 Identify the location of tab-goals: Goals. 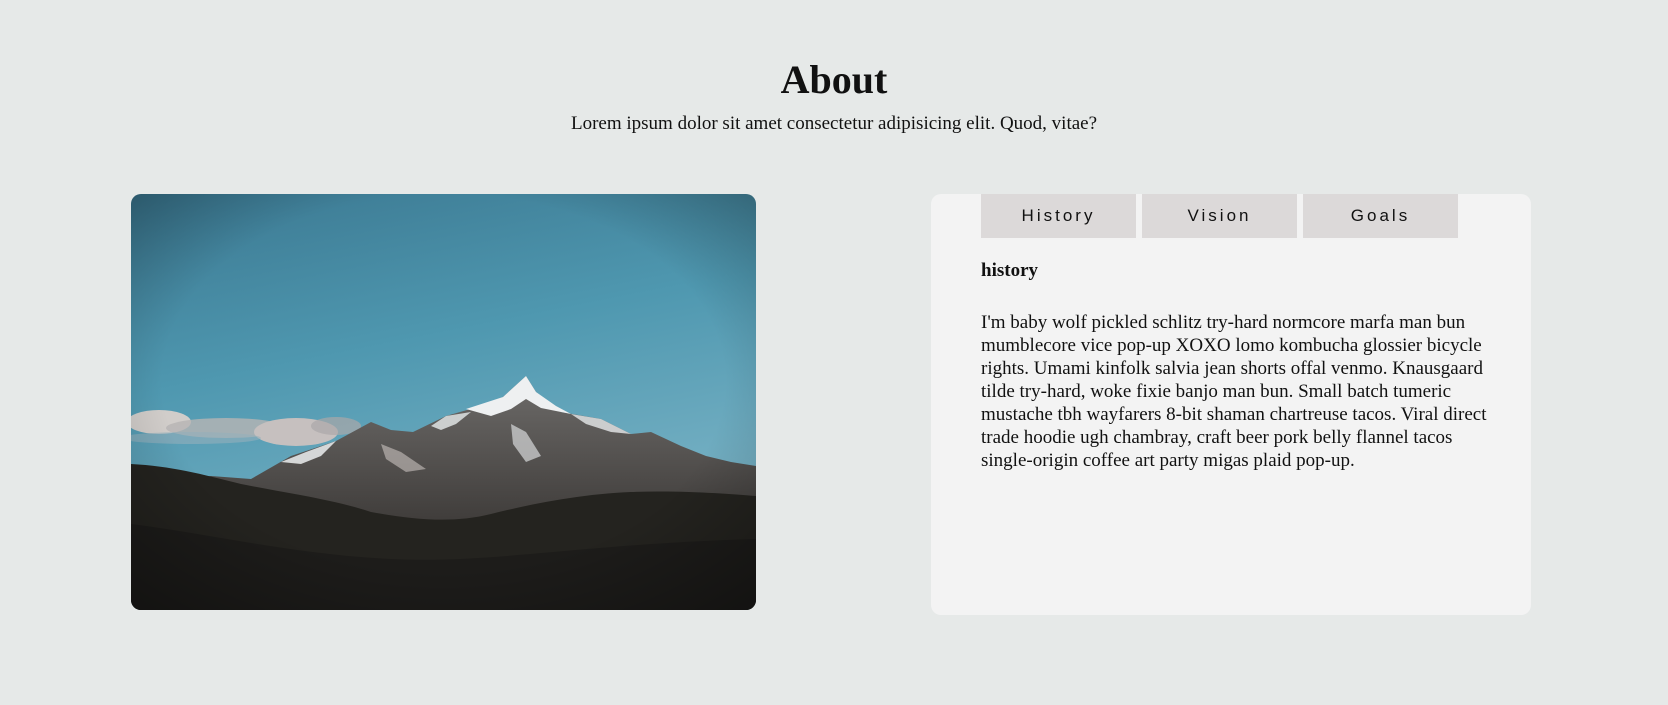
(1380, 216).